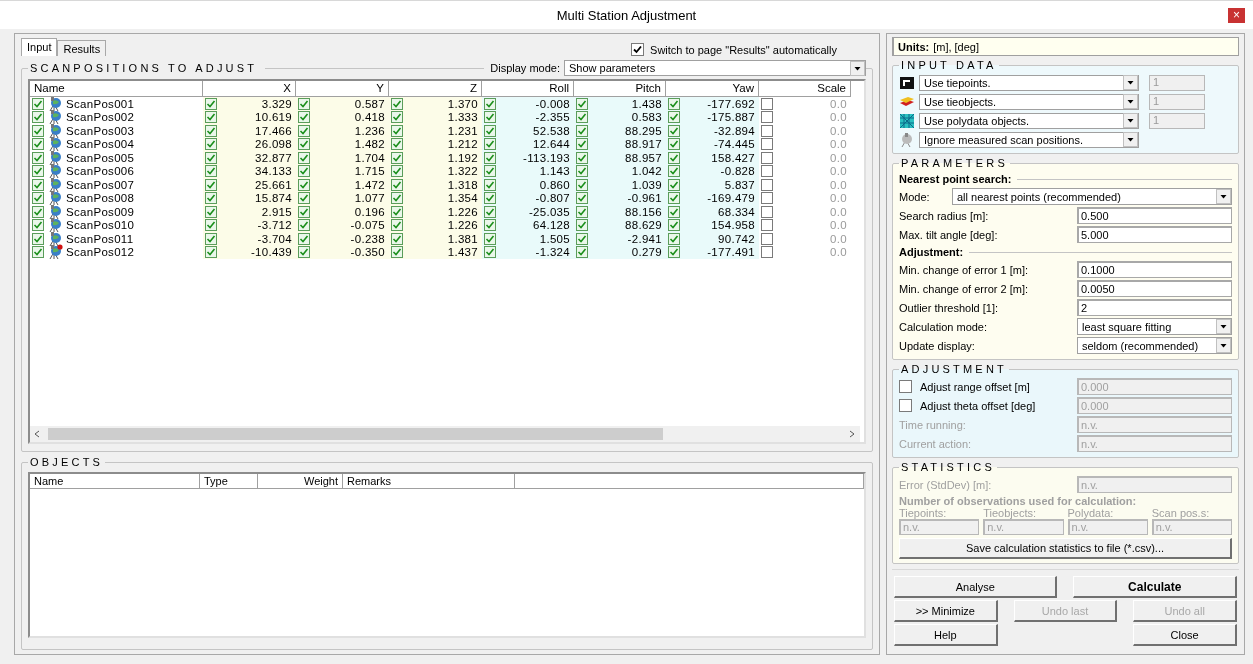  I want to click on input-field: 0.1000, so click(1154, 269).